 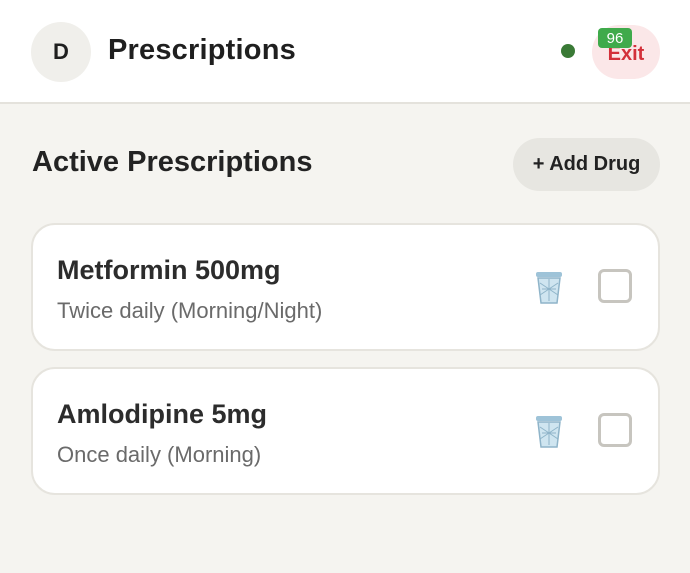 What do you see at coordinates (615, 38) in the screenshot?
I see `battery-badge: 96` at bounding box center [615, 38].